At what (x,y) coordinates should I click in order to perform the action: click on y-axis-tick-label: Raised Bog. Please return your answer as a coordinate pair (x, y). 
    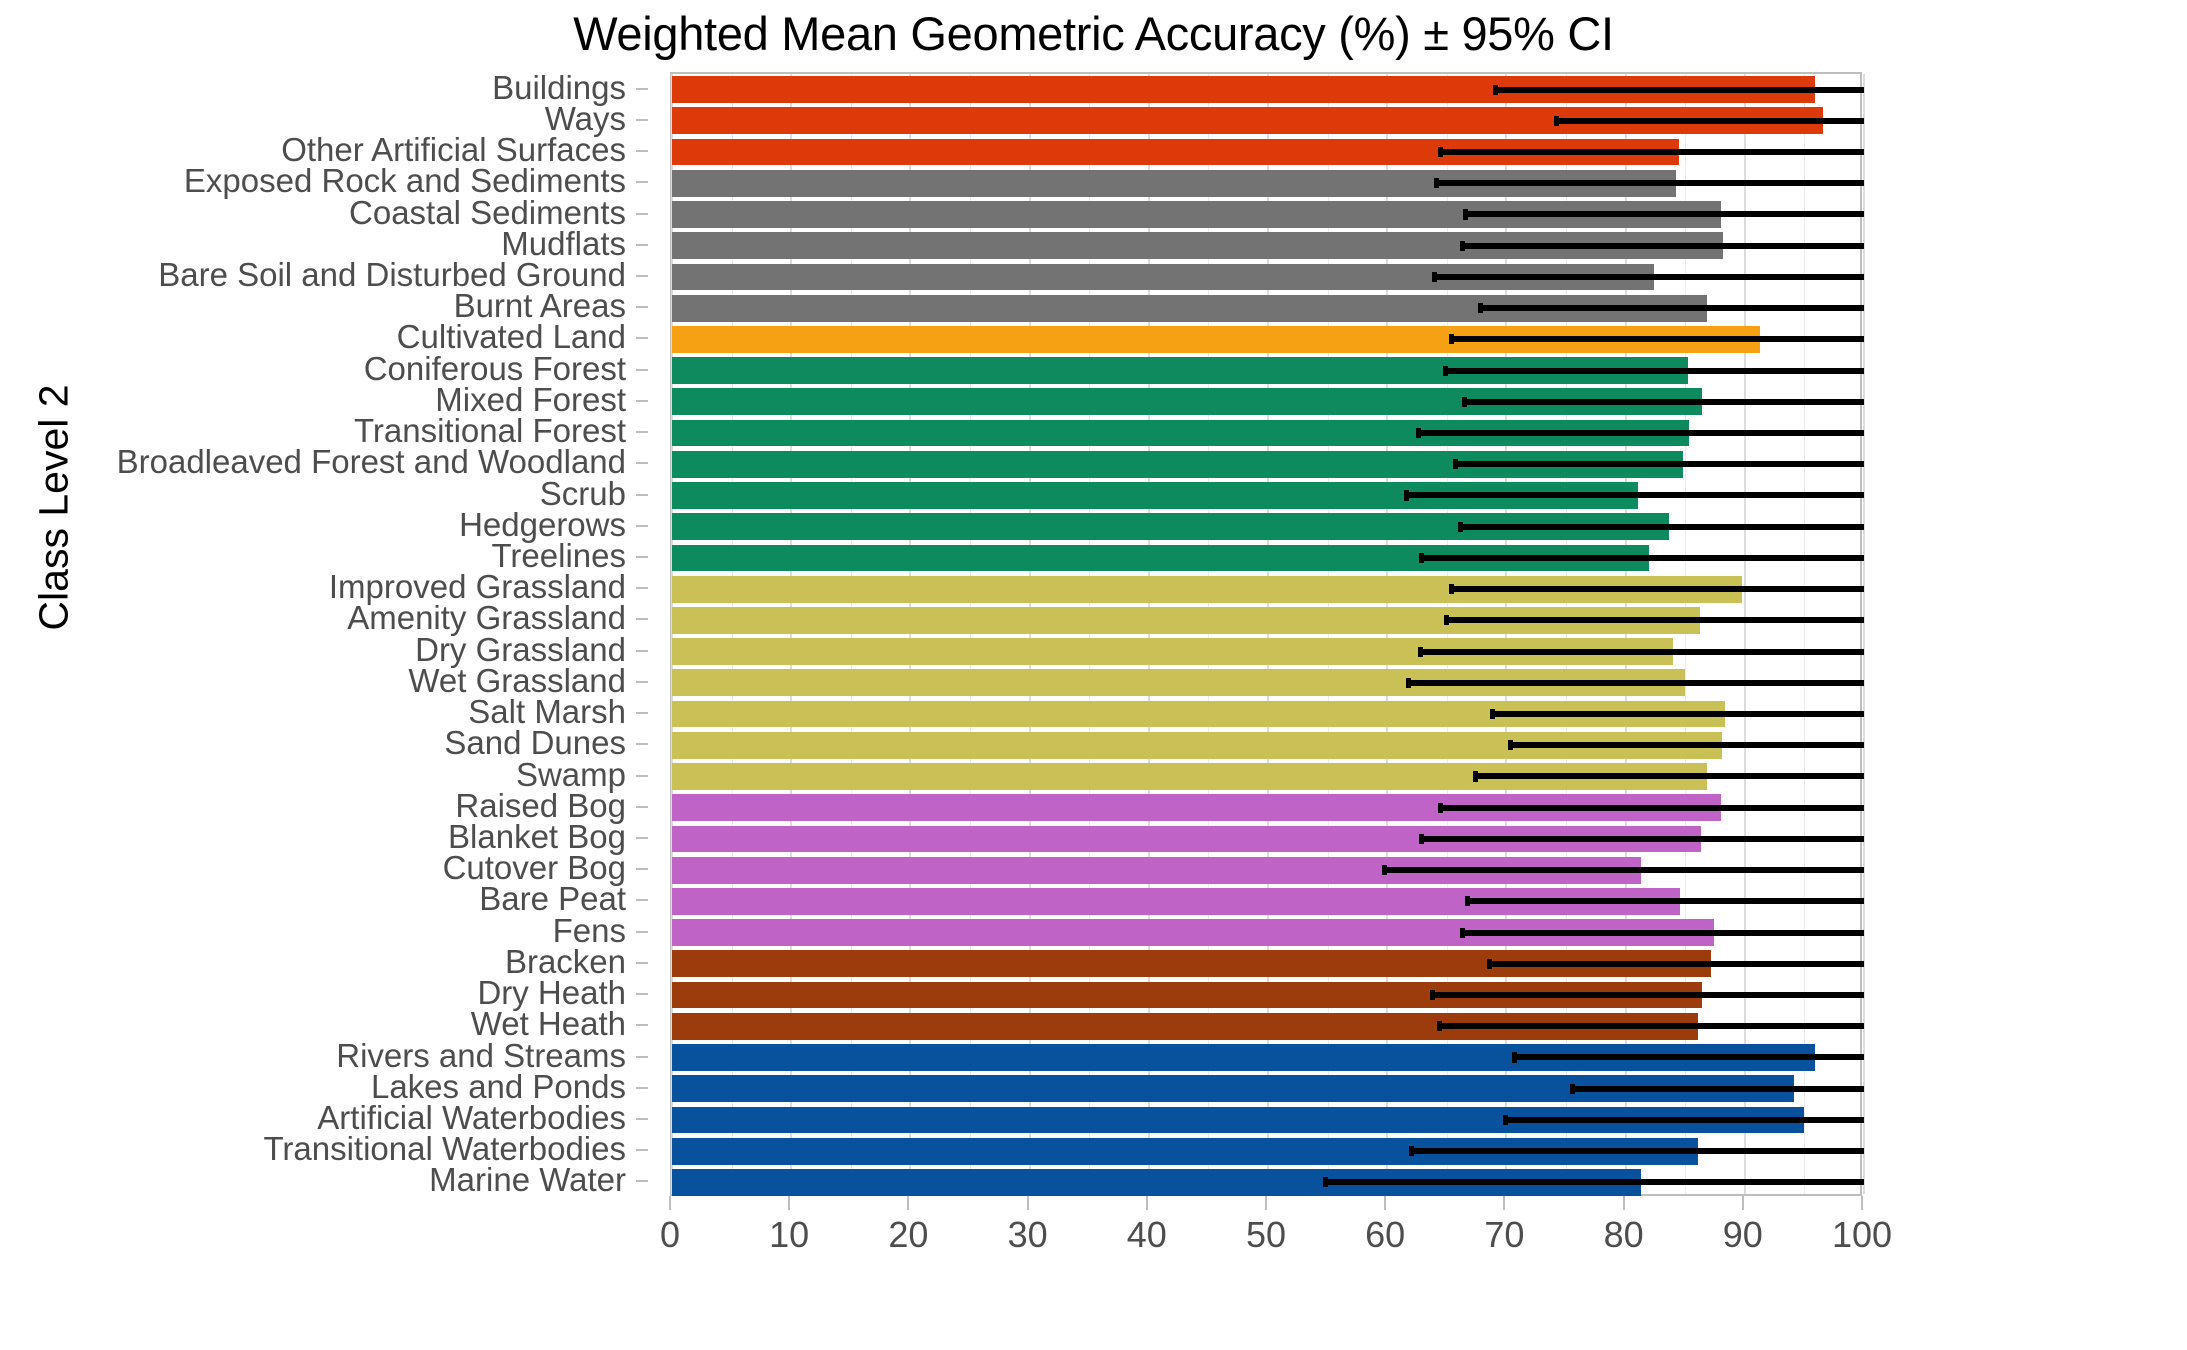
    Looking at the image, I should click on (540, 805).